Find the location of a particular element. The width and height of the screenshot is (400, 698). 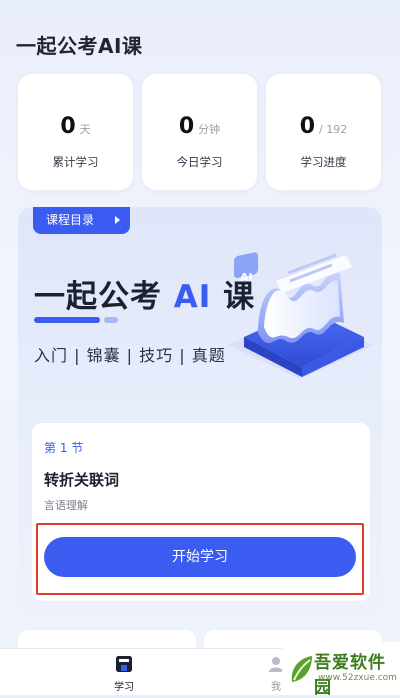

stat-unit: 天 is located at coordinates (85, 129).